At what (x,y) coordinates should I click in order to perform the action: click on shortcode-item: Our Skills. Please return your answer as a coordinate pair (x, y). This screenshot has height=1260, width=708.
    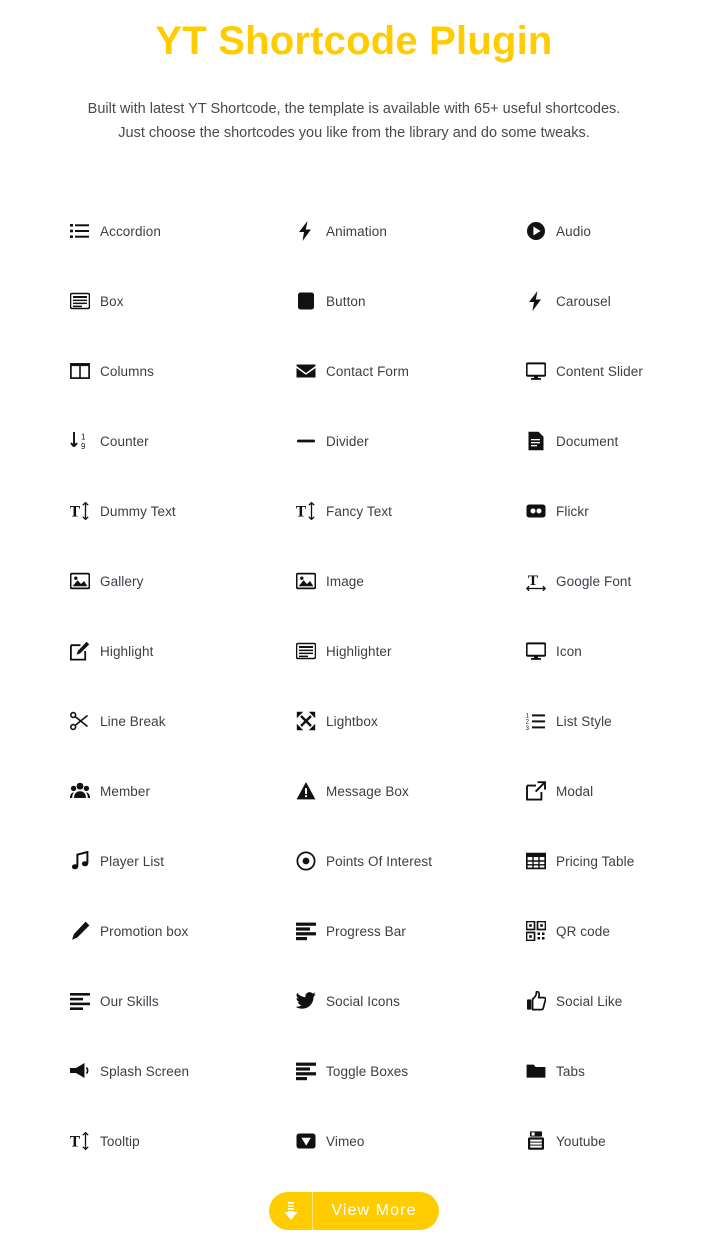
    Looking at the image, I should click on (183, 1001).